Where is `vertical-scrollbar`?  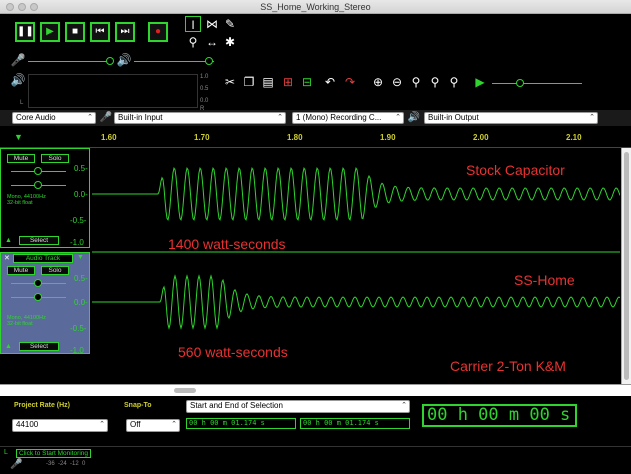
vertical-scrollbar is located at coordinates (626, 266).